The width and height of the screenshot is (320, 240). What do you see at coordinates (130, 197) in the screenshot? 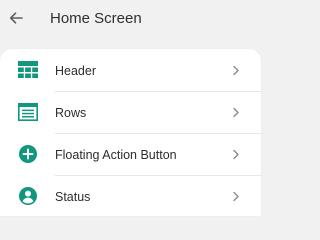
I see `list-item-status: Status` at bounding box center [130, 197].